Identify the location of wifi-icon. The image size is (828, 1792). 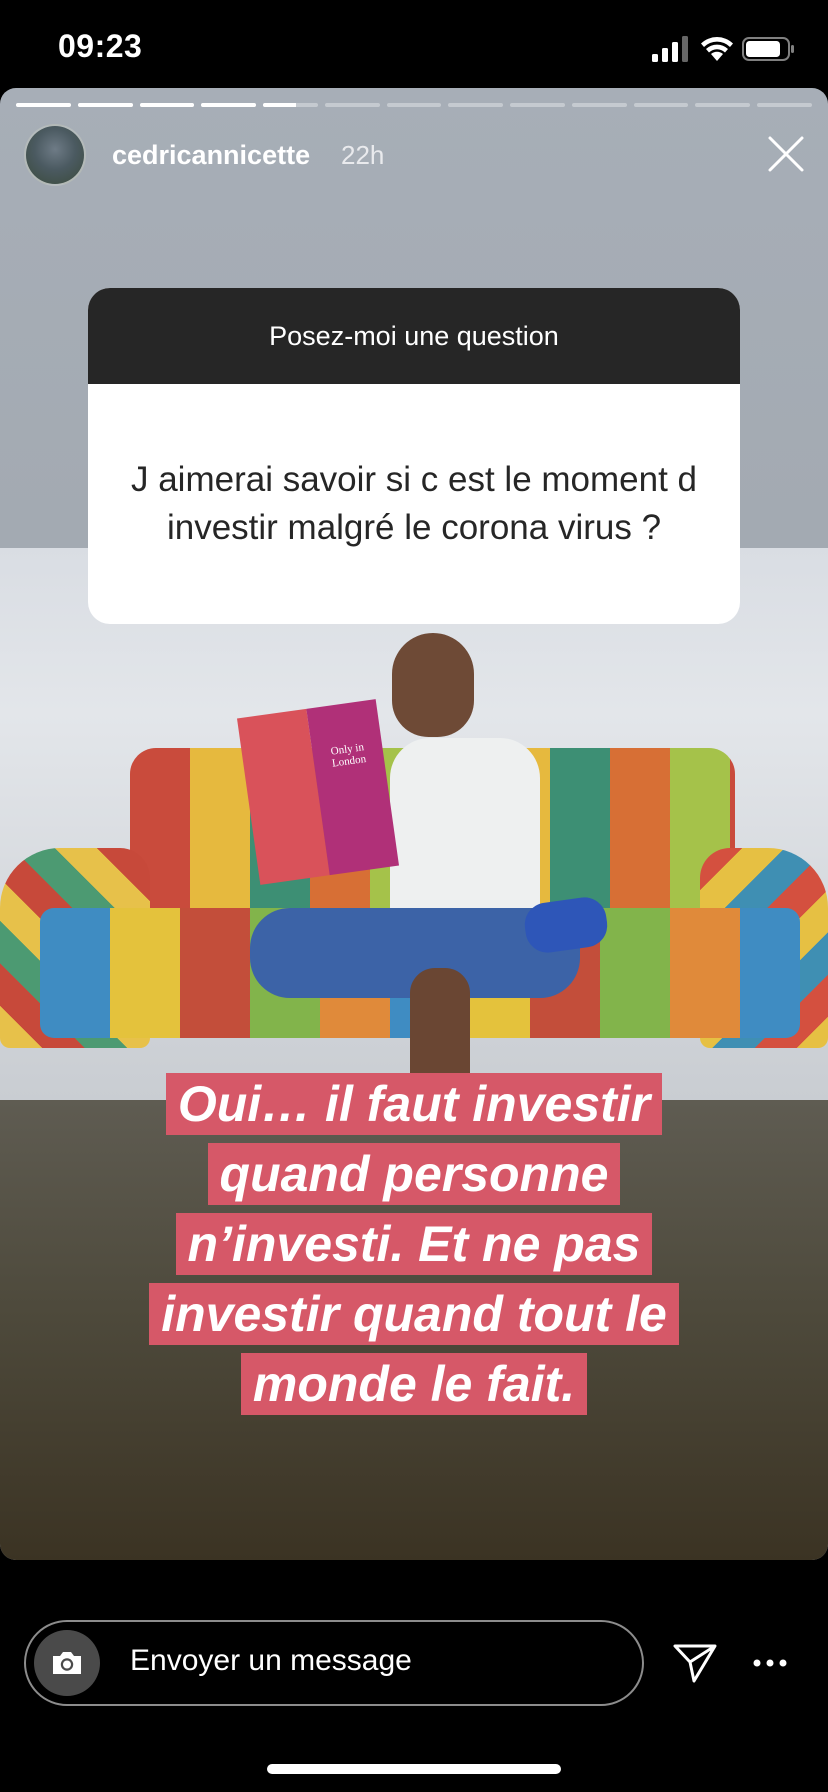
(717, 49).